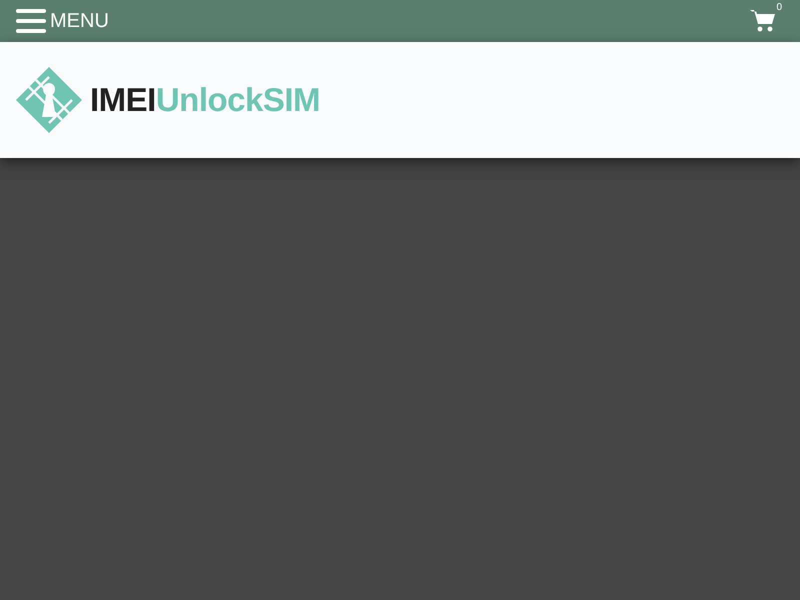 The height and width of the screenshot is (600, 800). I want to click on logo-icon, so click(49, 100).